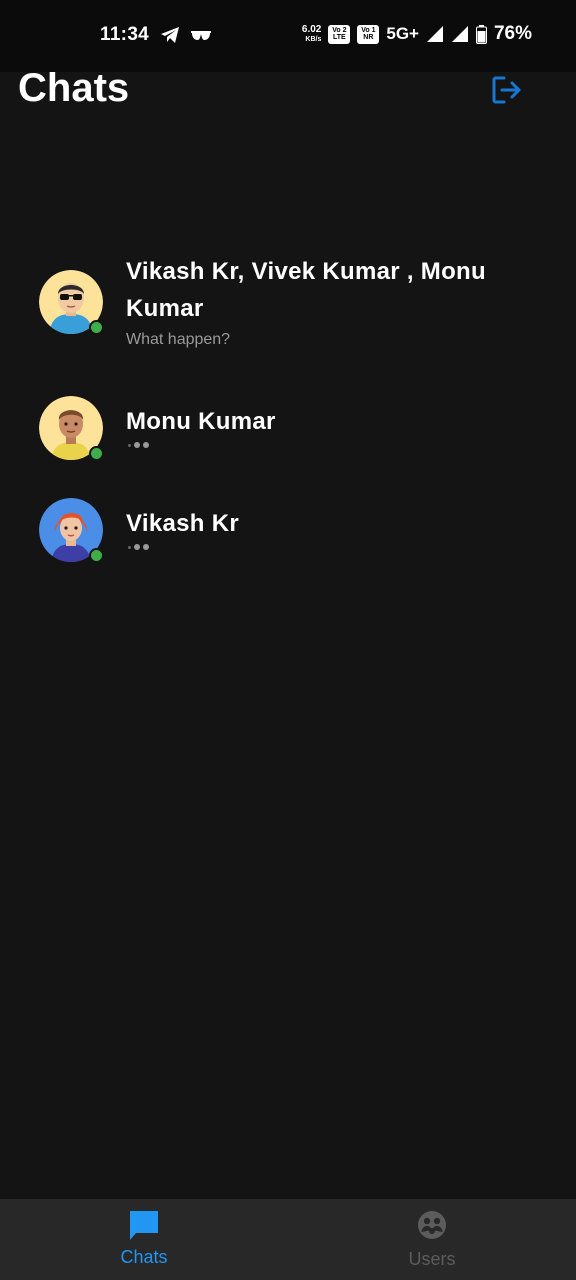 The height and width of the screenshot is (1280, 576). What do you see at coordinates (201, 35) in the screenshot?
I see `sunglasses-icon` at bounding box center [201, 35].